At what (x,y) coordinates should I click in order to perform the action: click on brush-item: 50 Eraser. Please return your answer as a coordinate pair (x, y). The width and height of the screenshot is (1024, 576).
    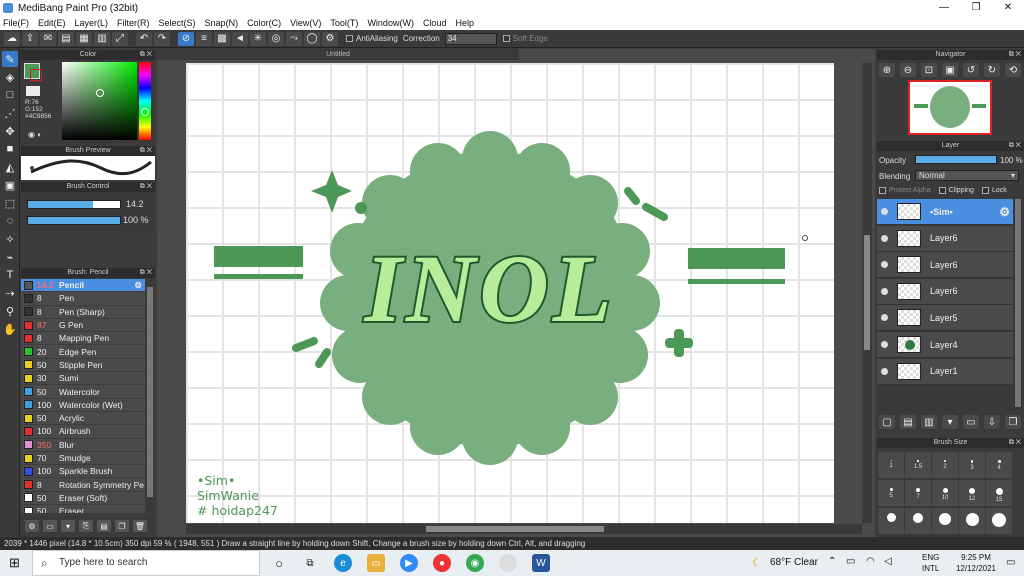
    Looking at the image, I should click on (83, 509).